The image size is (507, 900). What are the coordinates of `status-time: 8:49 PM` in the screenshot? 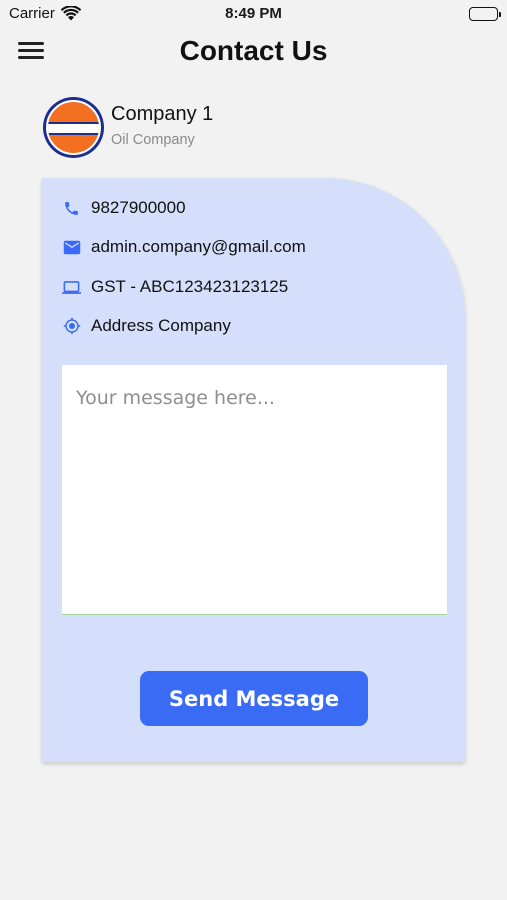 It's located at (253, 13).